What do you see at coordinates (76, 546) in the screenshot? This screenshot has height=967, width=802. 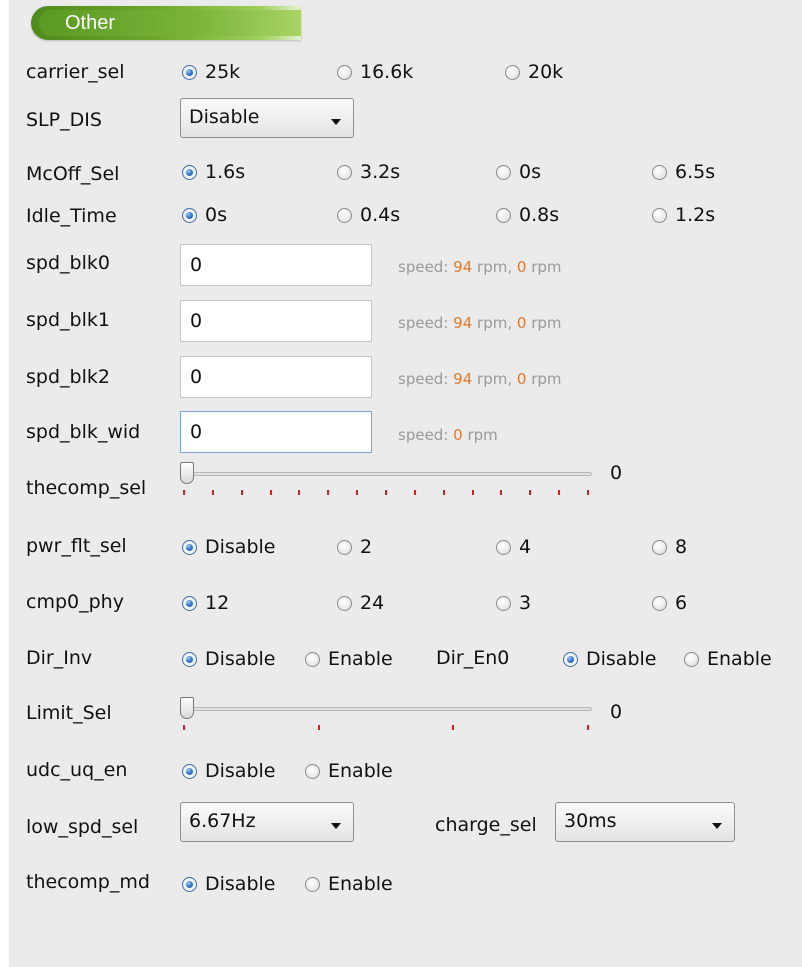 I see `pwr-flt-sel-label: pwr_flt_sel` at bounding box center [76, 546].